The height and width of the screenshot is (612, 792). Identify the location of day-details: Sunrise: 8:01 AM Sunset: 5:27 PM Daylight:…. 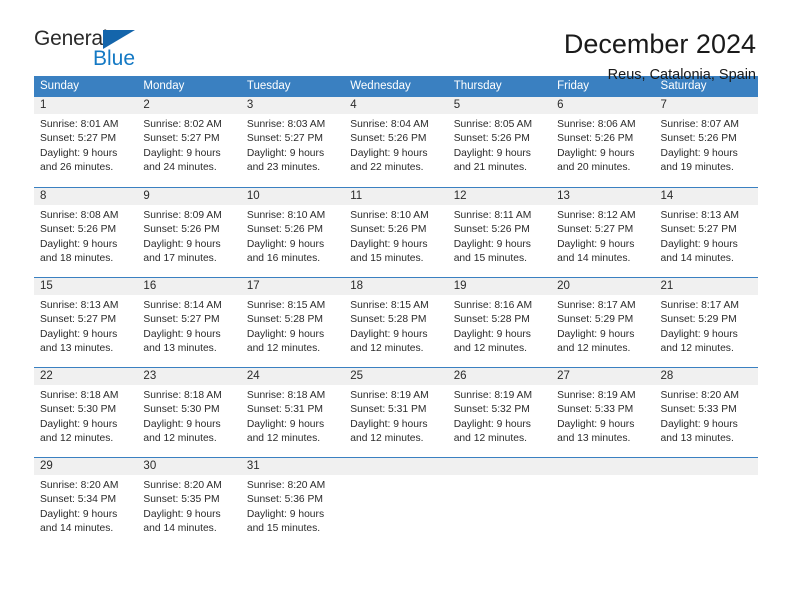
(85, 145).